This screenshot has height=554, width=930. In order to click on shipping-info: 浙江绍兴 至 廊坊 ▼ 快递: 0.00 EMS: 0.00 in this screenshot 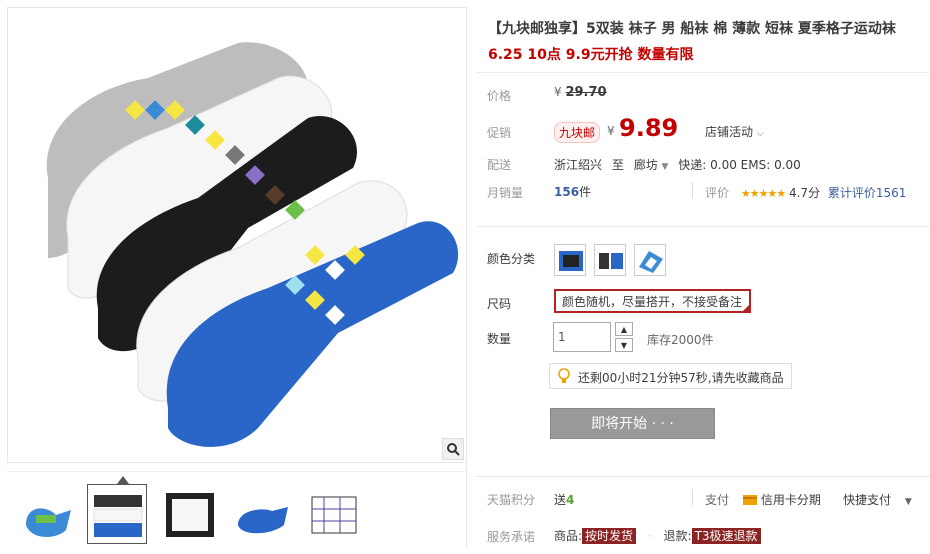, I will do `click(677, 164)`.